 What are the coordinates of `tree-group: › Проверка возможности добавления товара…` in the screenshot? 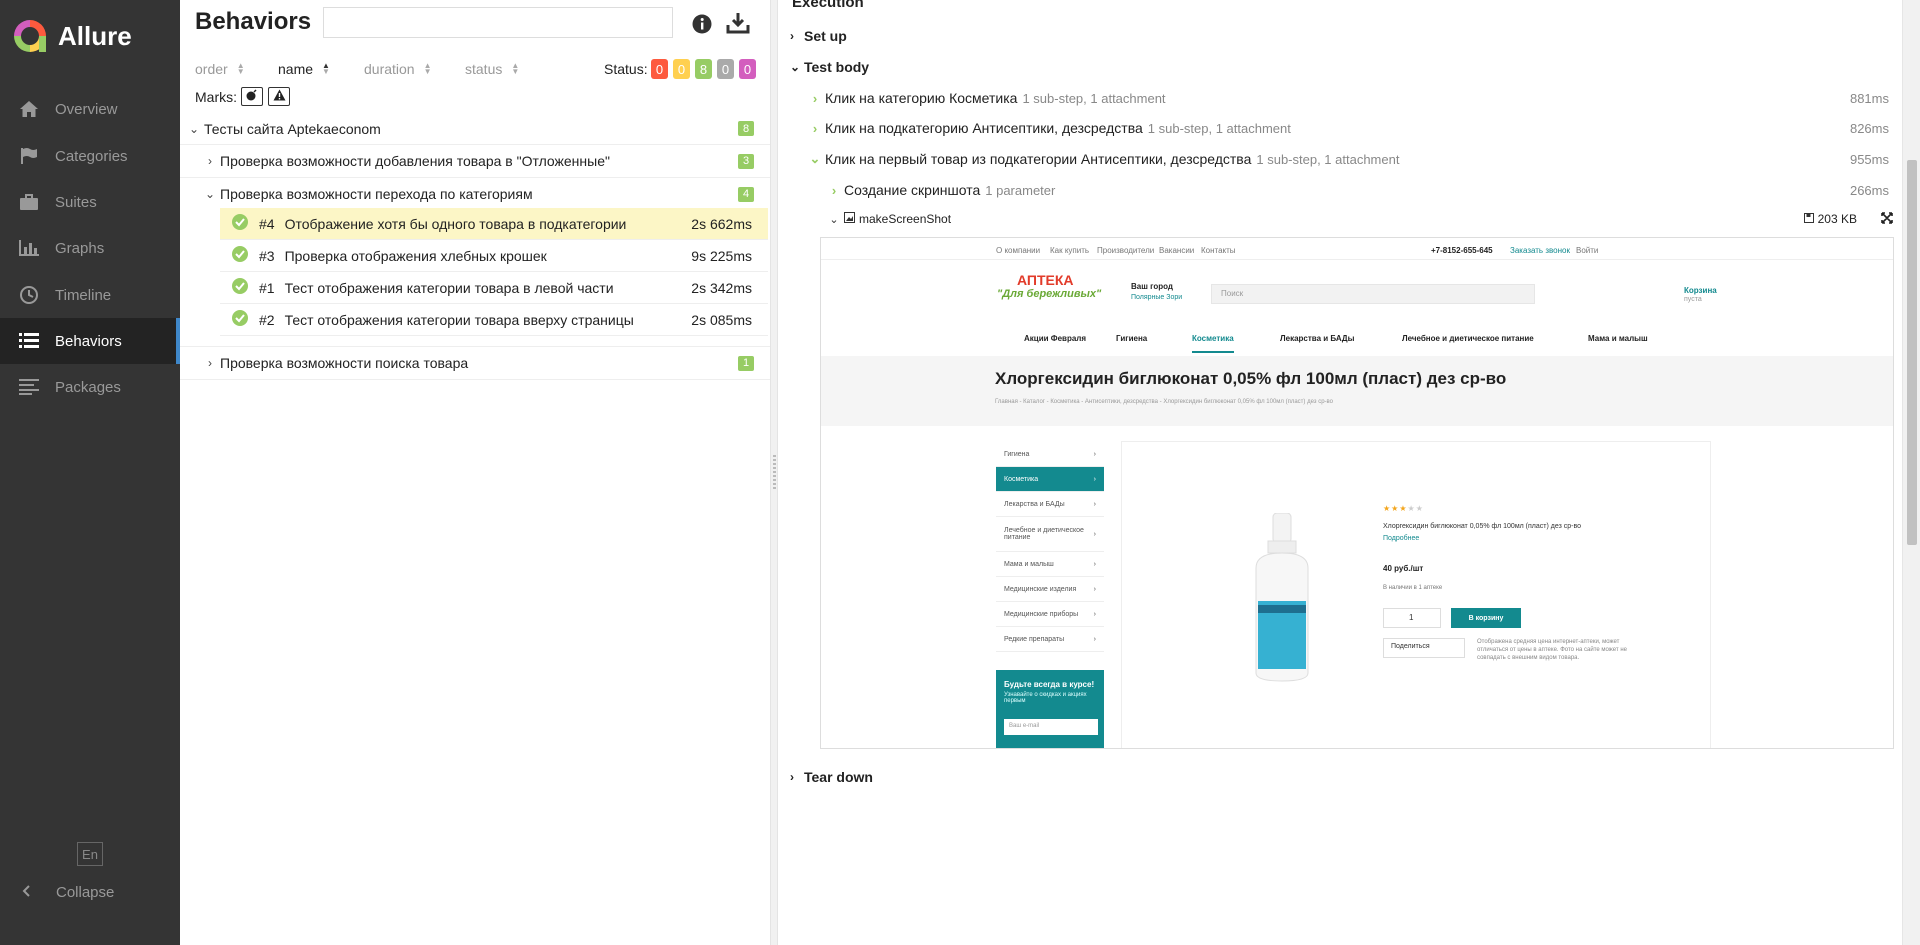 It's located at (475, 161).